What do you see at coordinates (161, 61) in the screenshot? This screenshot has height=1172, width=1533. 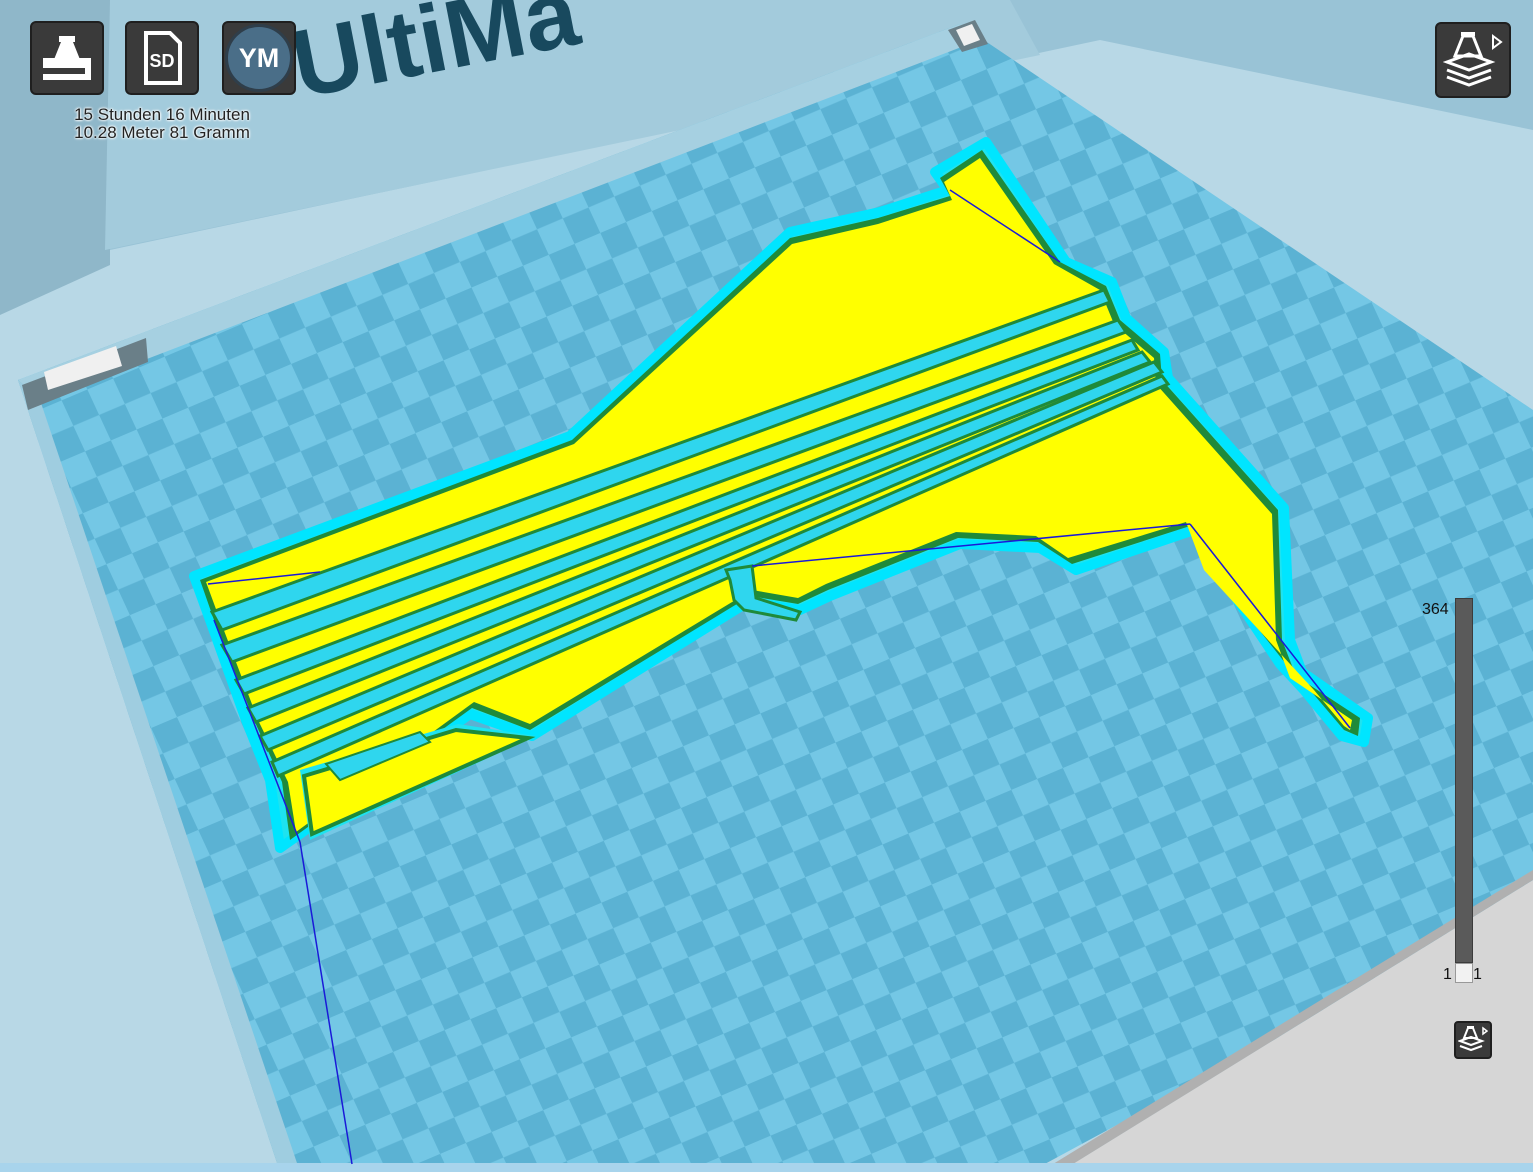 I see `sd-label: SD` at bounding box center [161, 61].